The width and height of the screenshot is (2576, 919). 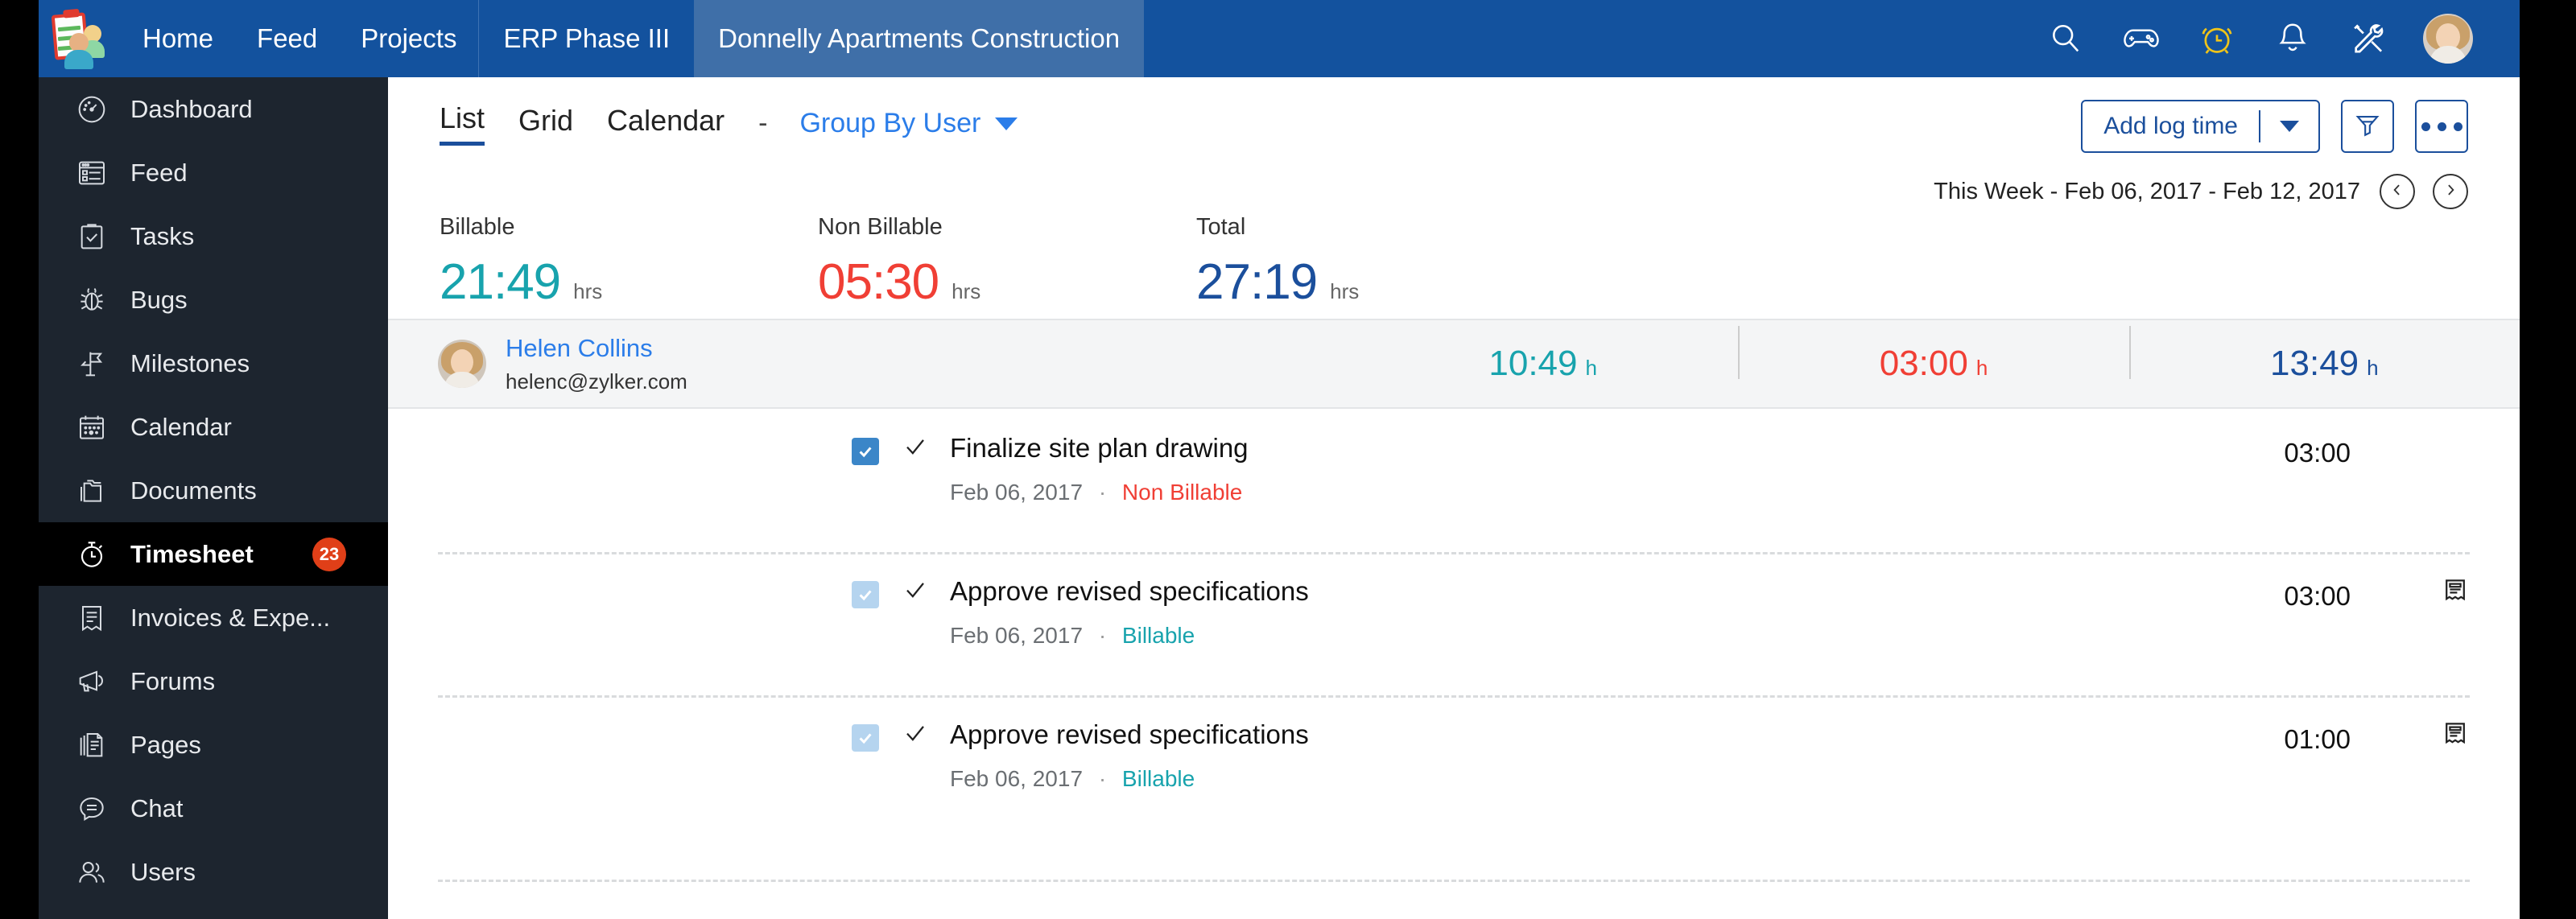 I want to click on task-hours: 01:00, so click(x=2317, y=739).